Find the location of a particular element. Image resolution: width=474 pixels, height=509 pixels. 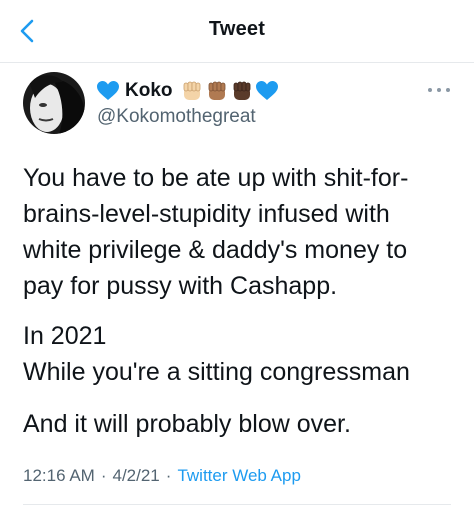

tweet-date: 4/2/21 is located at coordinates (136, 476).